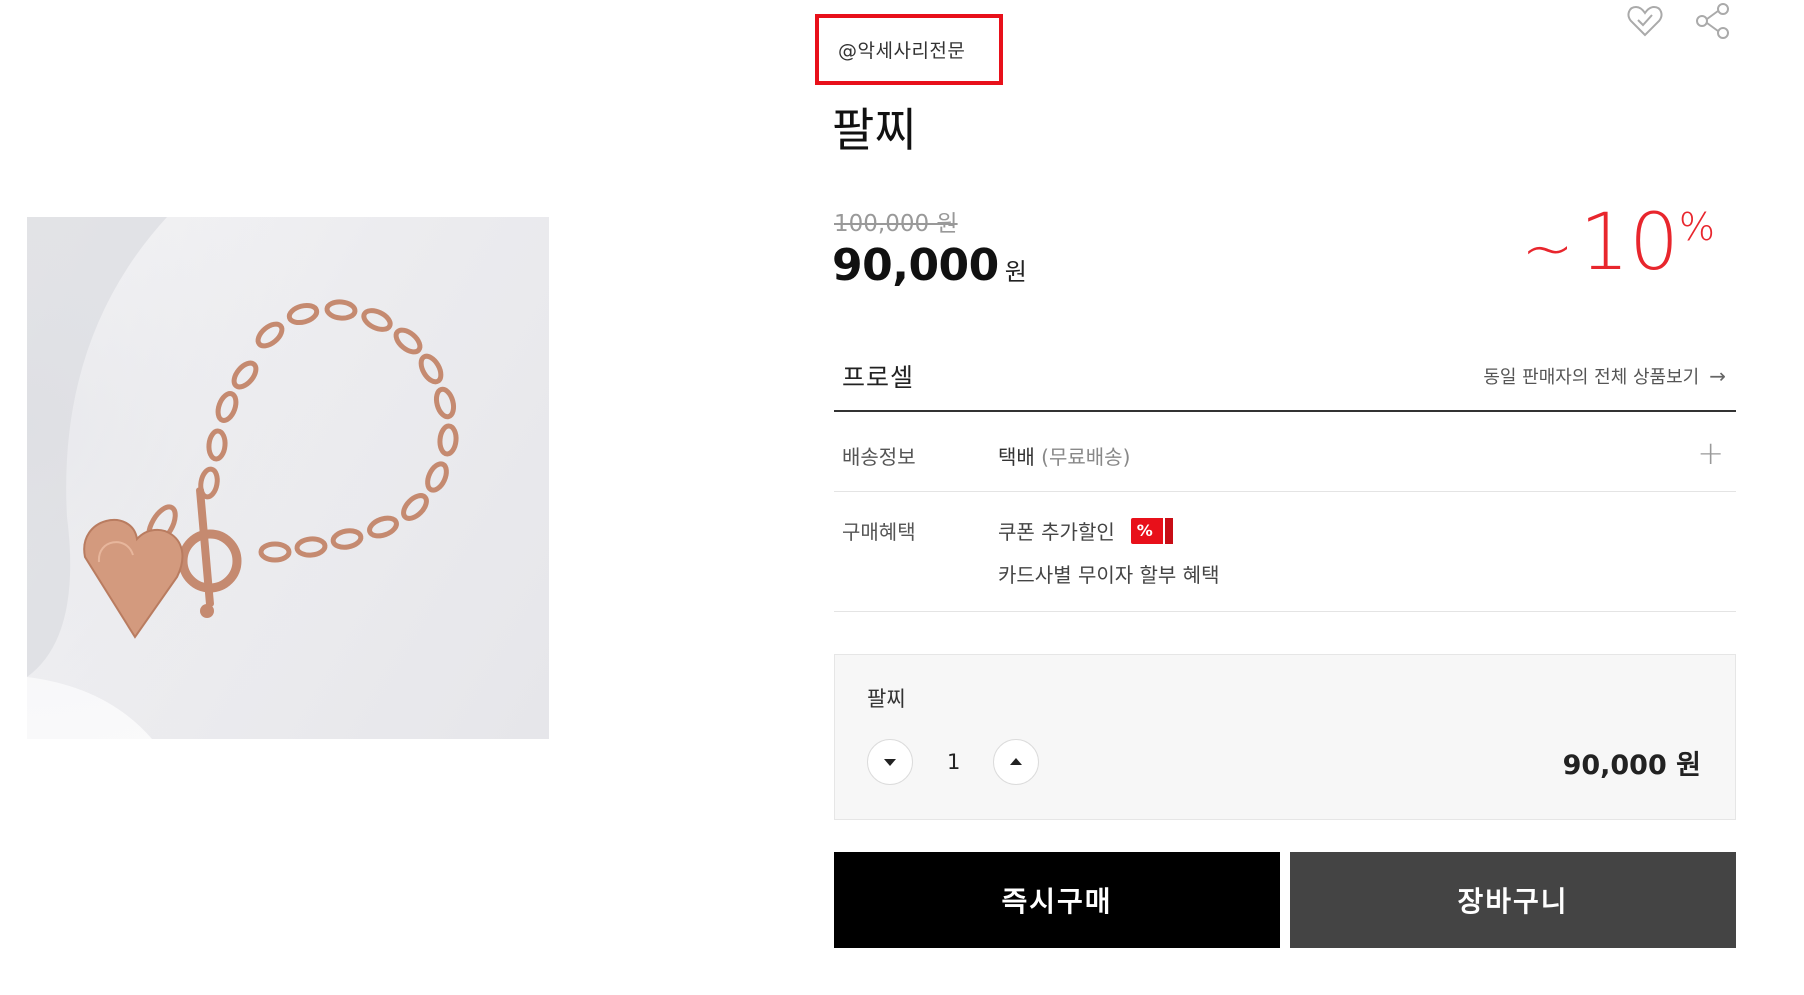 This screenshot has width=1804, height=995. I want to click on caret-down-icon, so click(890, 762).